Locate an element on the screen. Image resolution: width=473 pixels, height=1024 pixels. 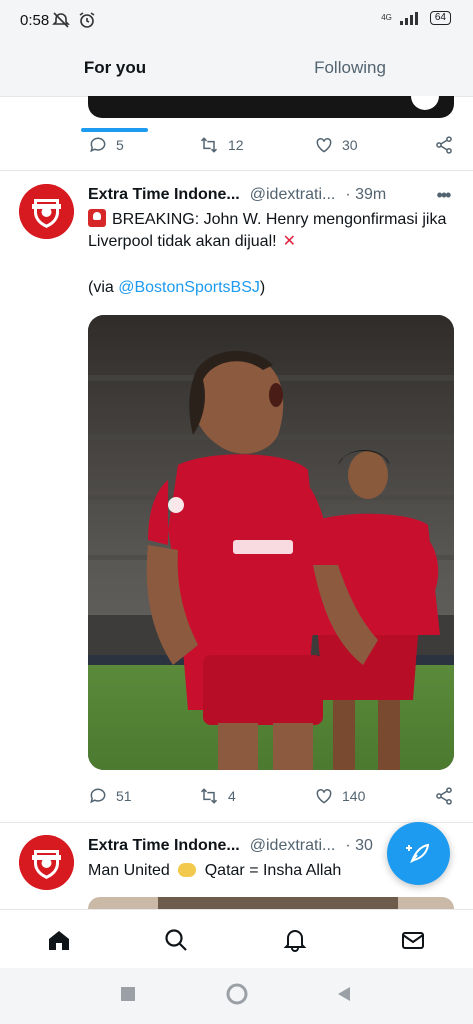
home-icon is located at coordinates (59, 940).